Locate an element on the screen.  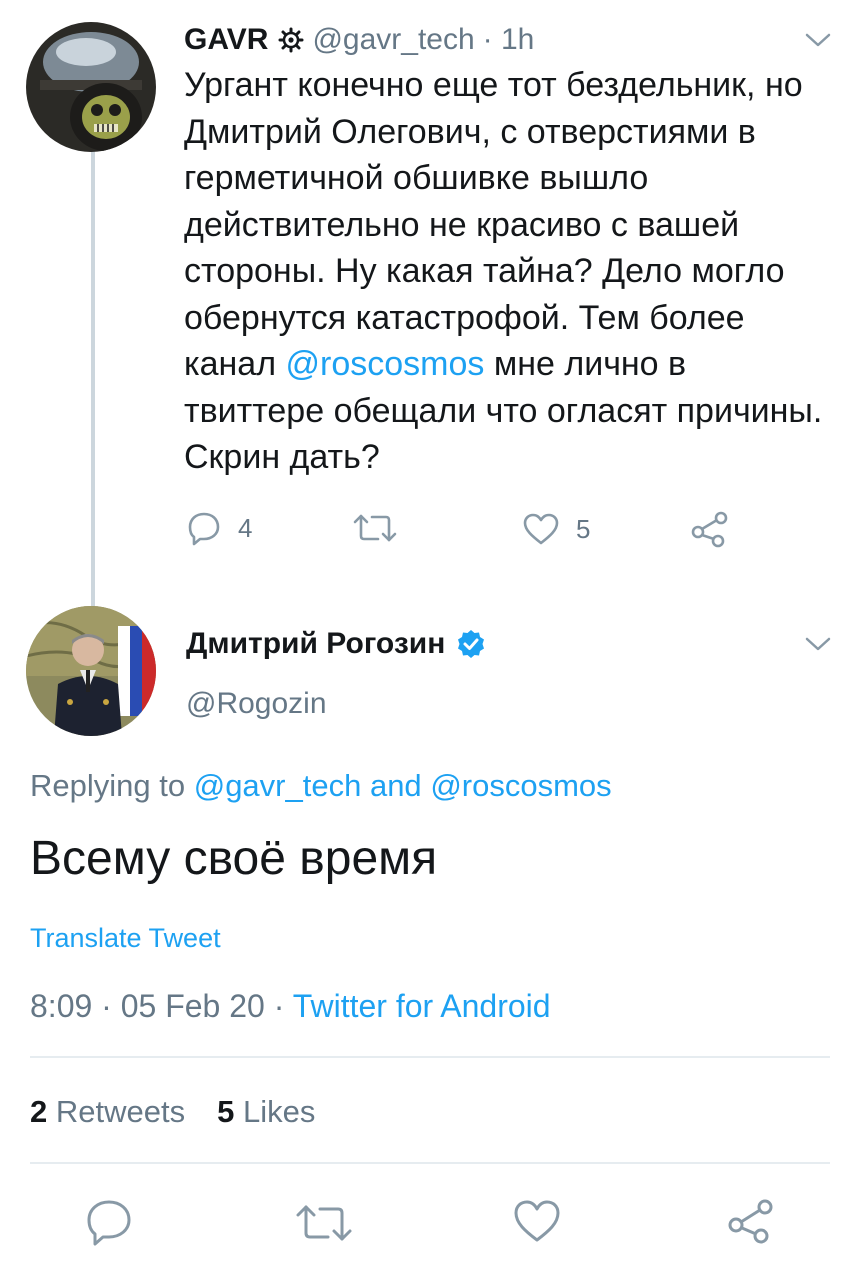
retweets-label: Retweets is located at coordinates (120, 1111).